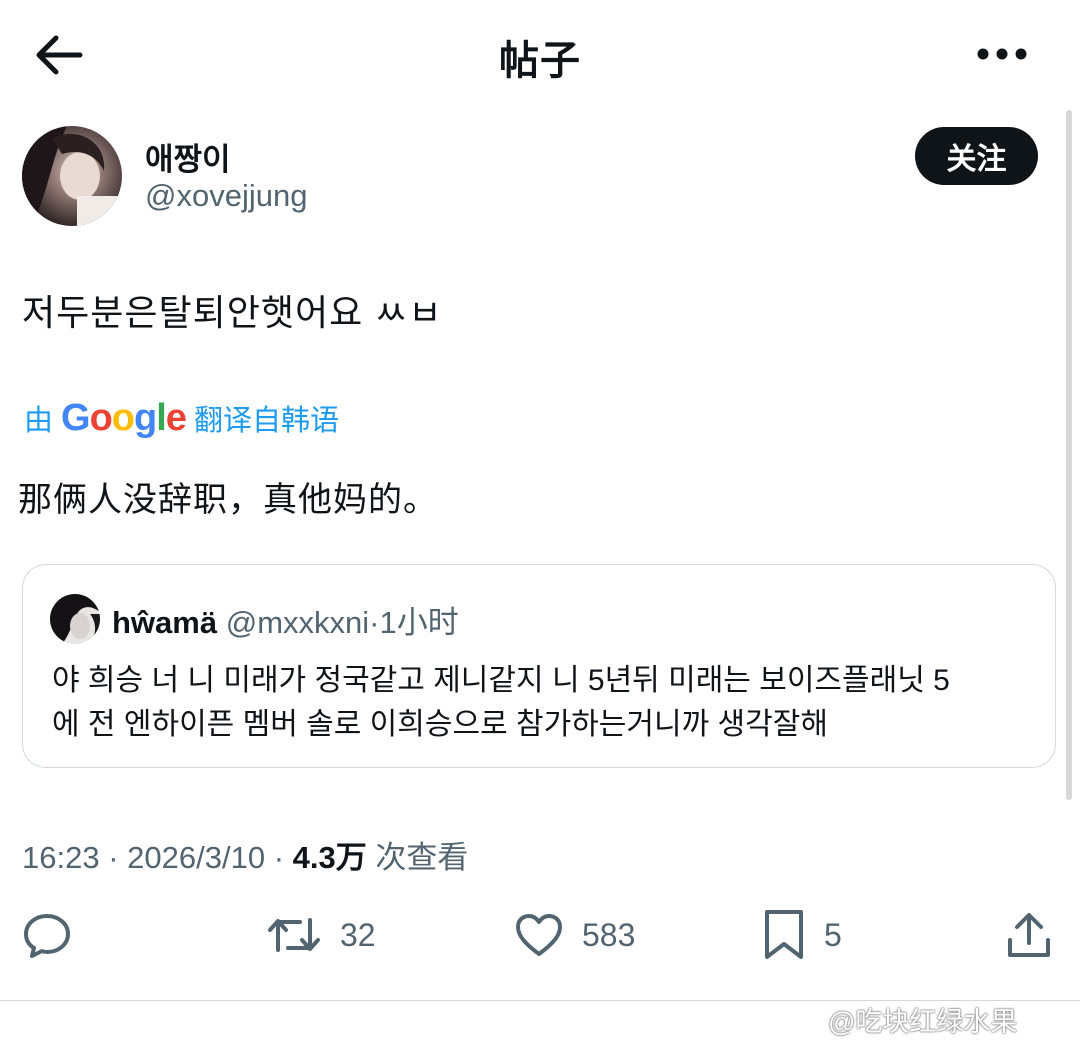 The height and width of the screenshot is (1041, 1080). I want to click on views-label: 次查看, so click(422, 857).